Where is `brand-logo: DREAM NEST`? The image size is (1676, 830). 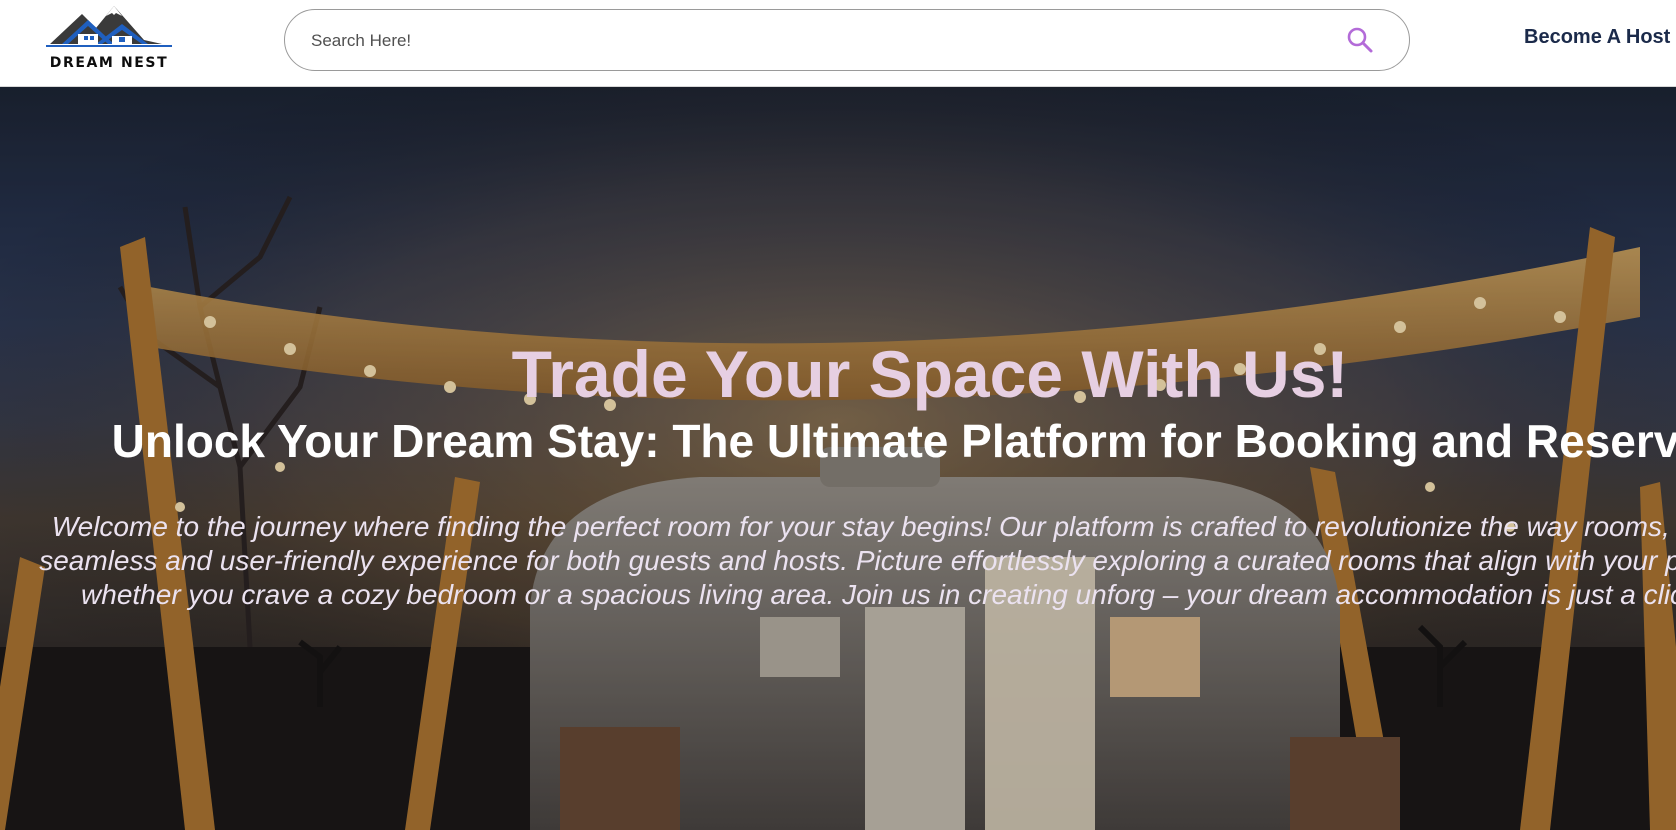
brand-logo: DREAM NEST is located at coordinates (109, 39).